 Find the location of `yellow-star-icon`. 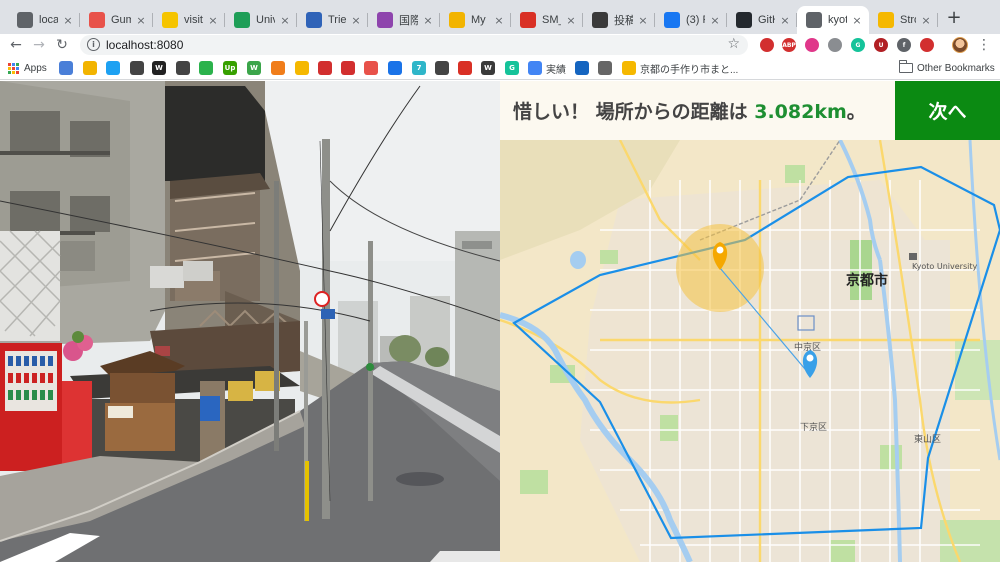

yellow-star-icon is located at coordinates (629, 68).